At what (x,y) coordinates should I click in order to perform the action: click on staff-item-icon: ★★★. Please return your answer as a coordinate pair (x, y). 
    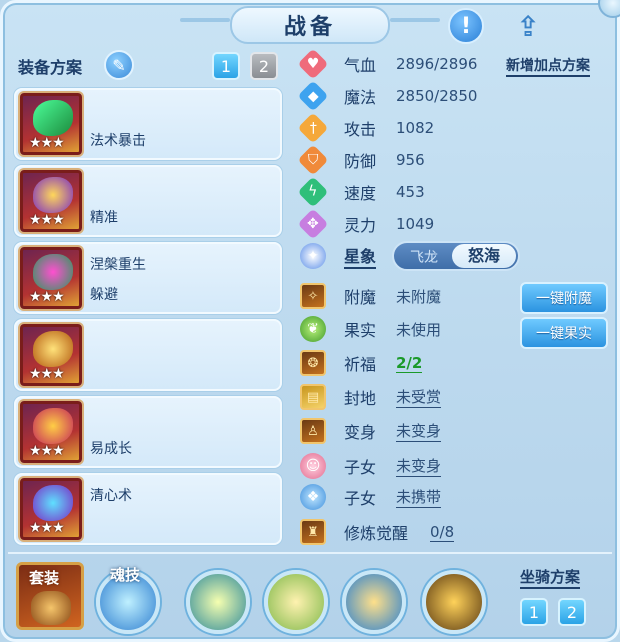
    Looking at the image, I should click on (51, 124).